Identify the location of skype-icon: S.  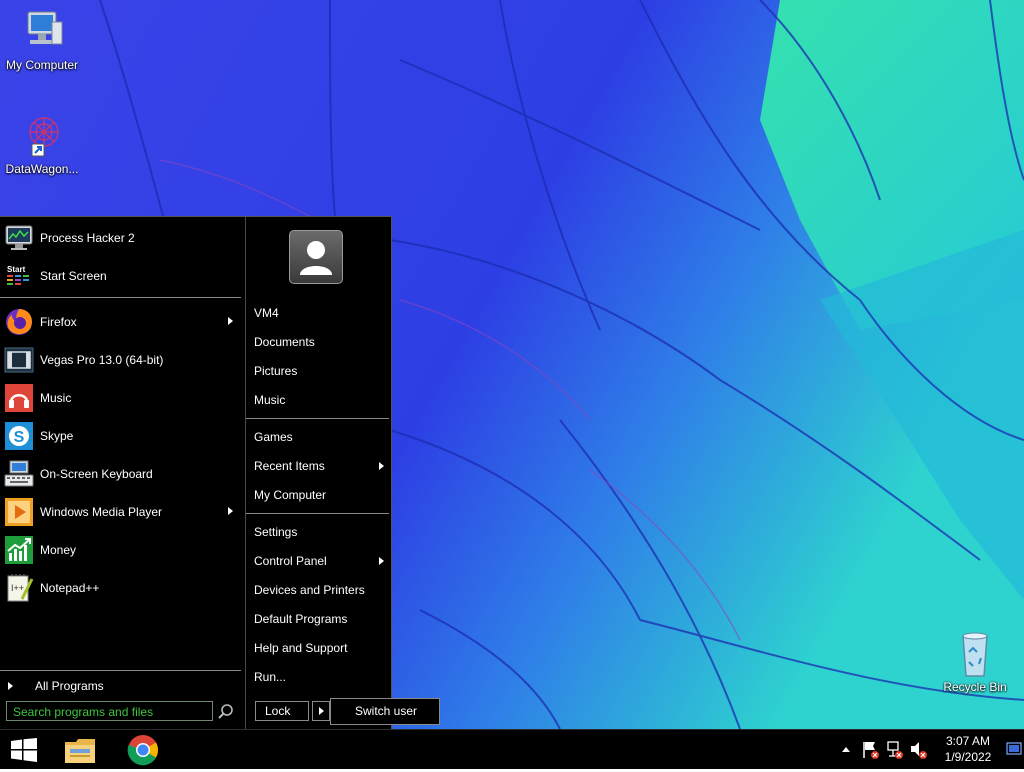
(19, 436).